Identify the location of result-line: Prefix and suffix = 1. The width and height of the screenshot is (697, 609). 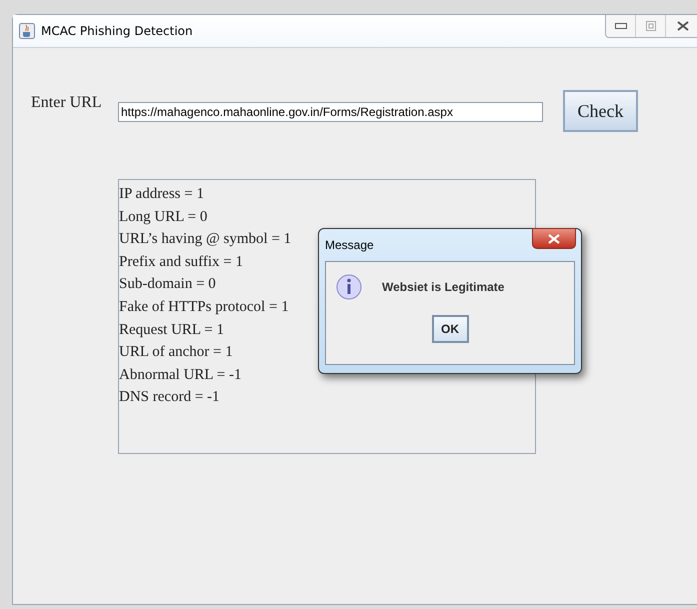
(181, 262).